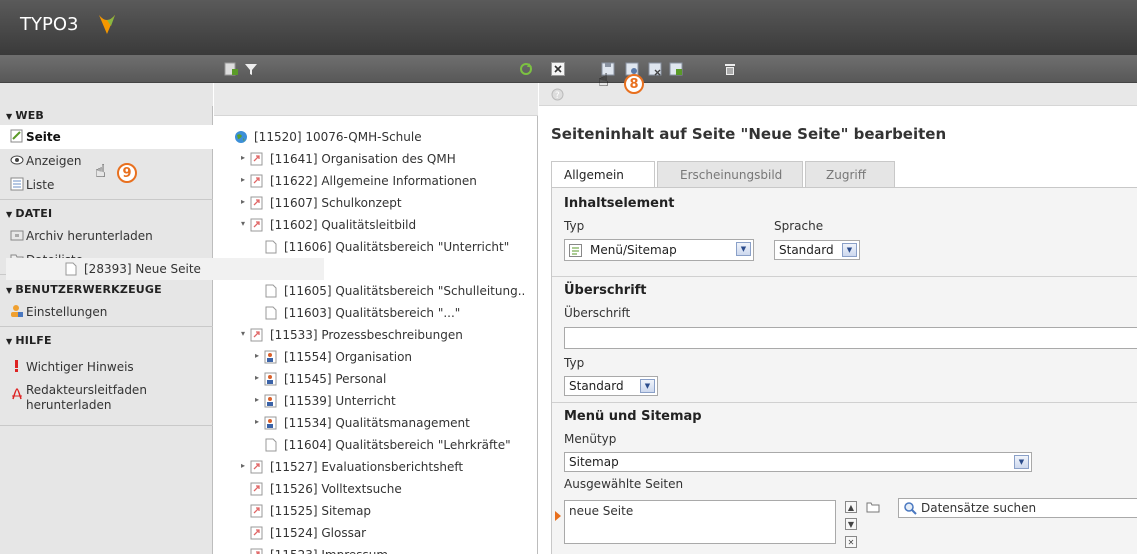 The width and height of the screenshot is (1137, 554). What do you see at coordinates (676, 69) in the screenshot?
I see `save-and-new-icon` at bounding box center [676, 69].